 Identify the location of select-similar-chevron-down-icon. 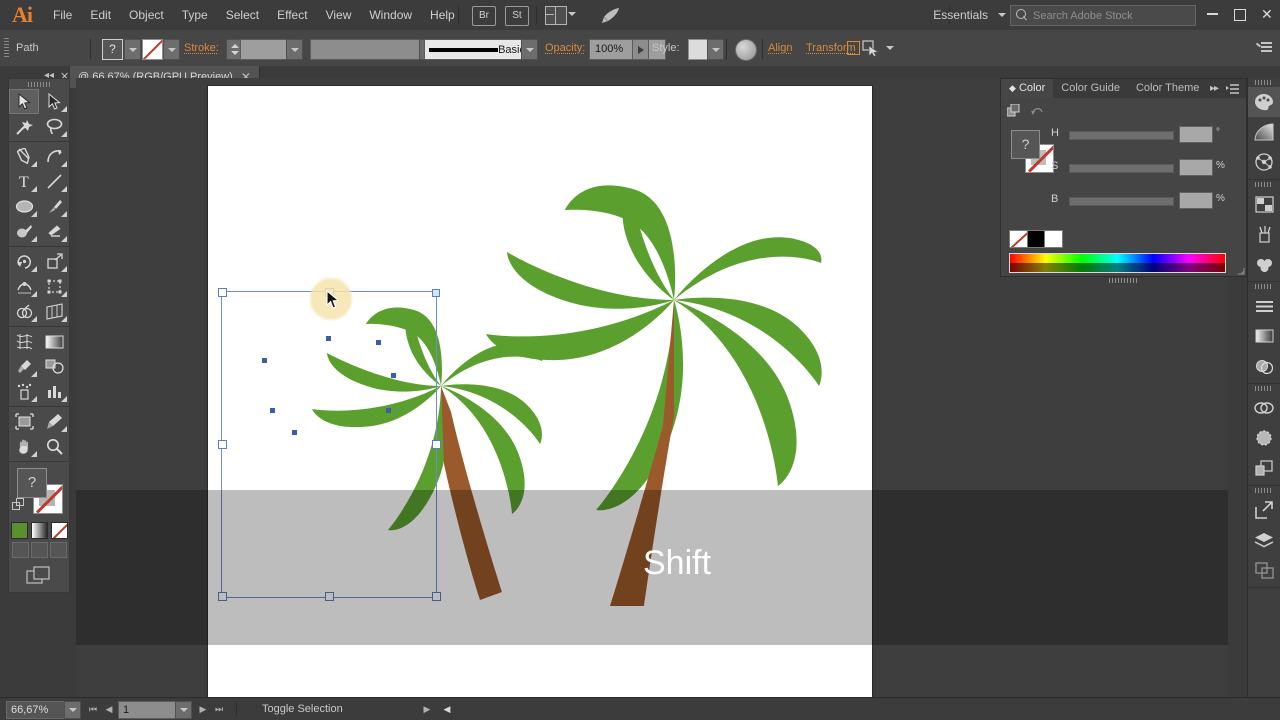
(890, 48).